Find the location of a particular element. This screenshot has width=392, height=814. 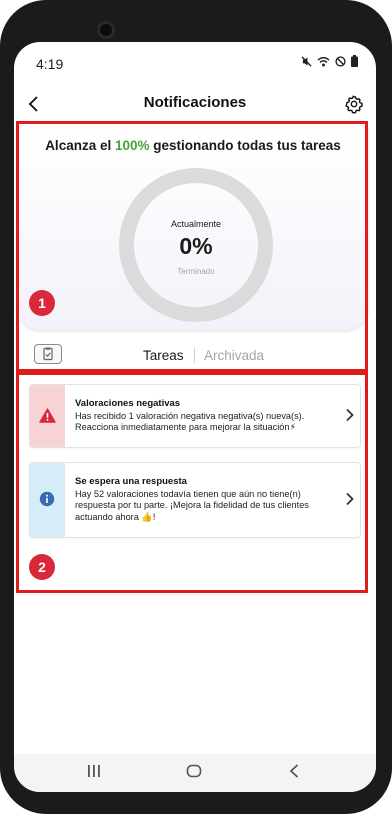

app-header: Notificaciones is located at coordinates (195, 104).